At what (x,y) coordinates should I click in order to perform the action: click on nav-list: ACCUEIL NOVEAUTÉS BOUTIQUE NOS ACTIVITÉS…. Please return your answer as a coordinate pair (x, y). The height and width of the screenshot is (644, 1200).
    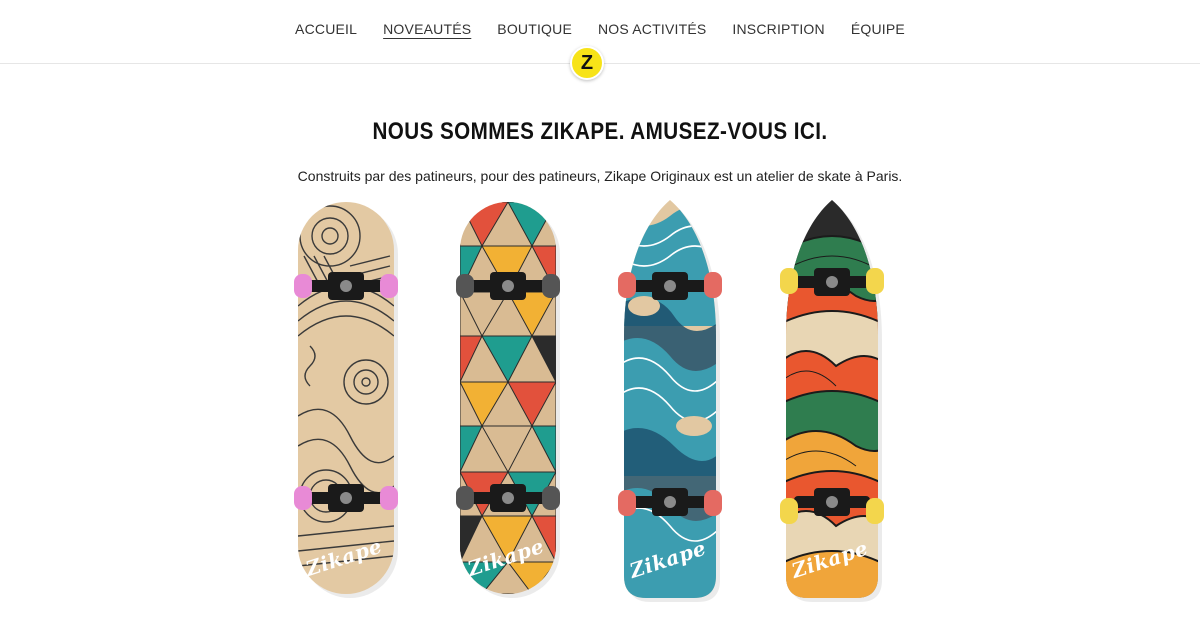
    Looking at the image, I should click on (600, 29).